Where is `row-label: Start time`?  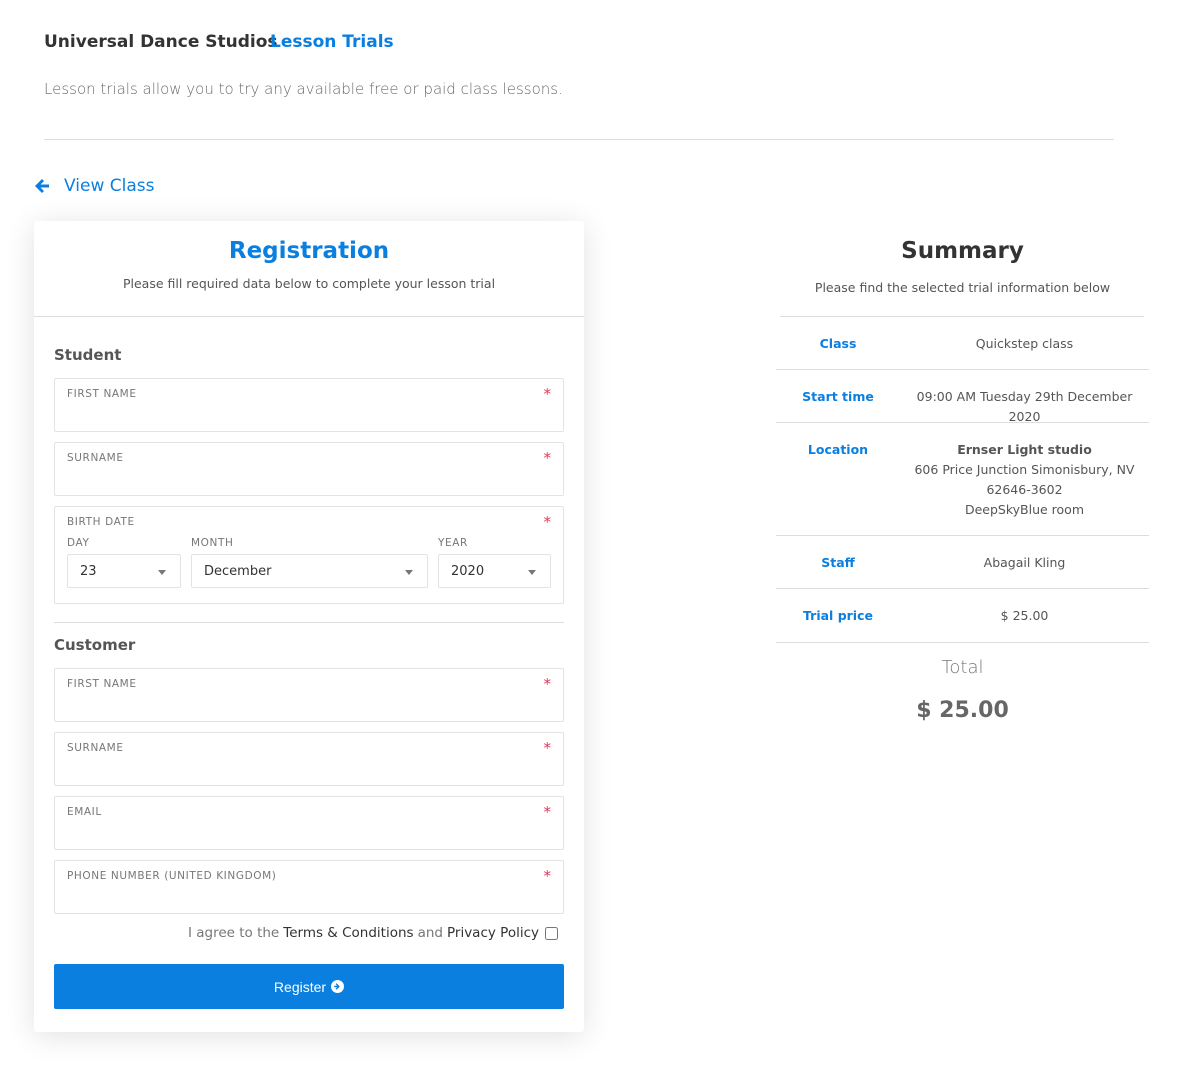 row-label: Start time is located at coordinates (838, 396).